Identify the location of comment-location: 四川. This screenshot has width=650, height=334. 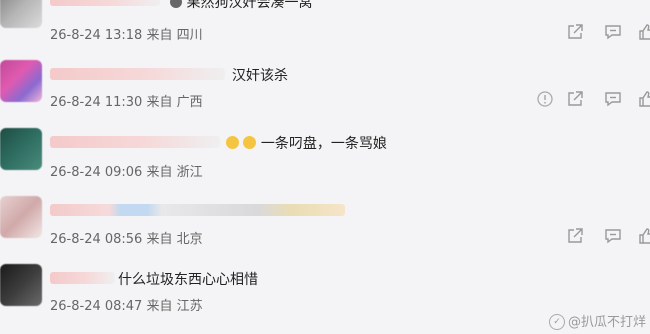
(189, 35).